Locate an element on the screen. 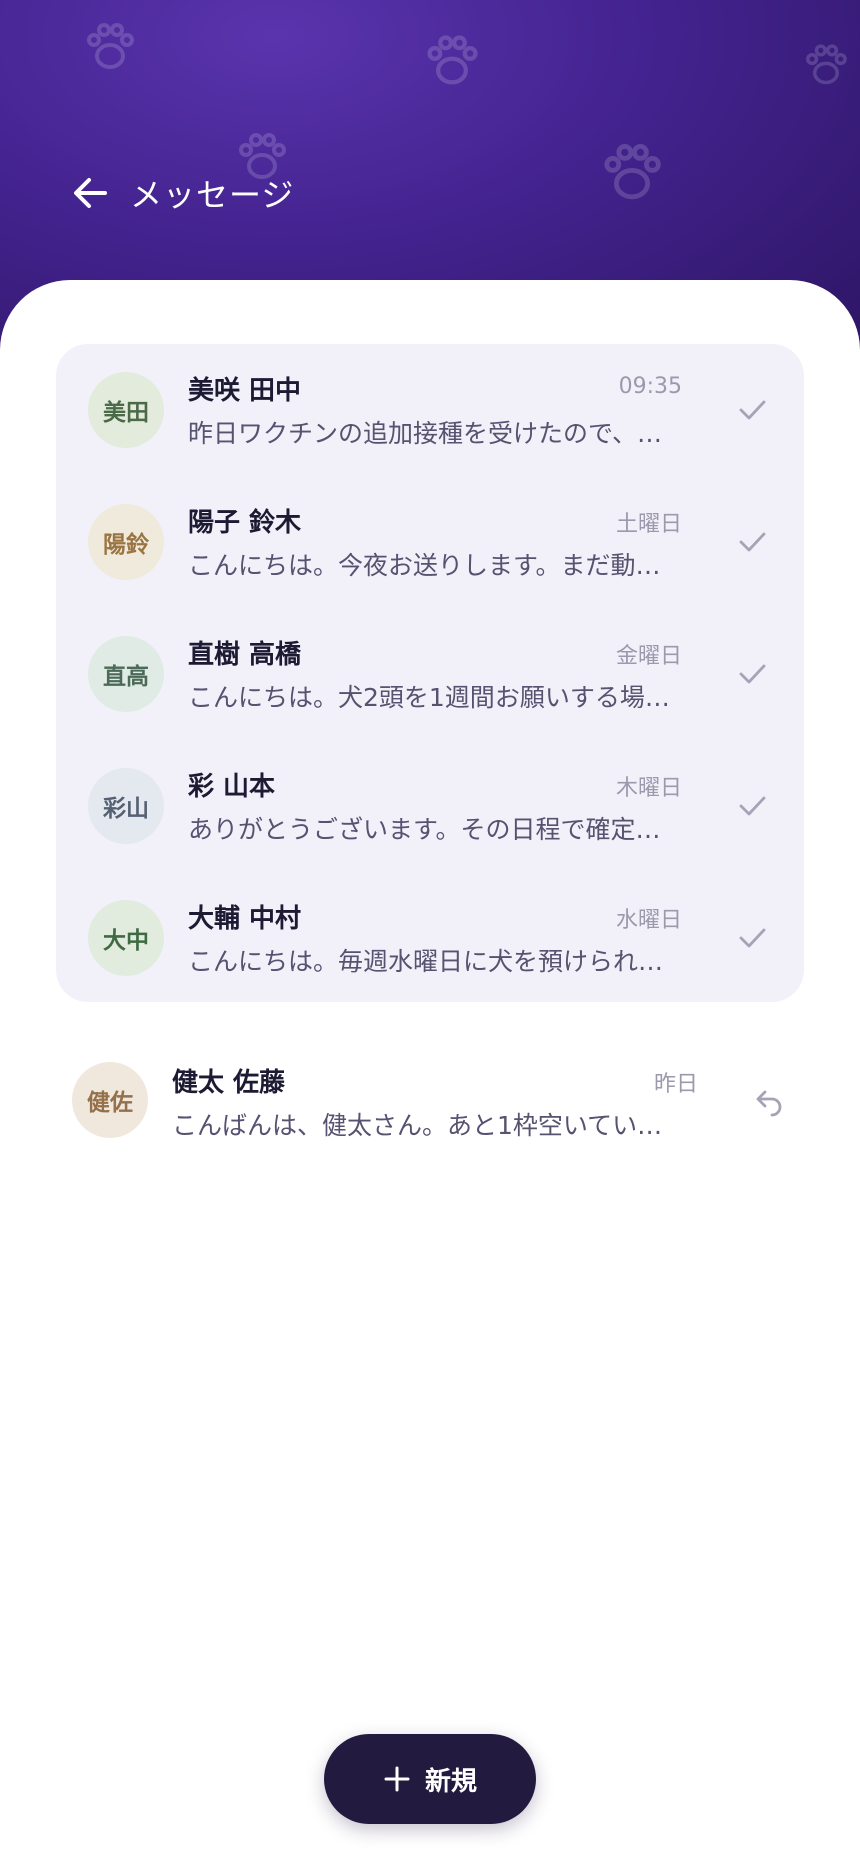  plus-icon is located at coordinates (397, 1779).